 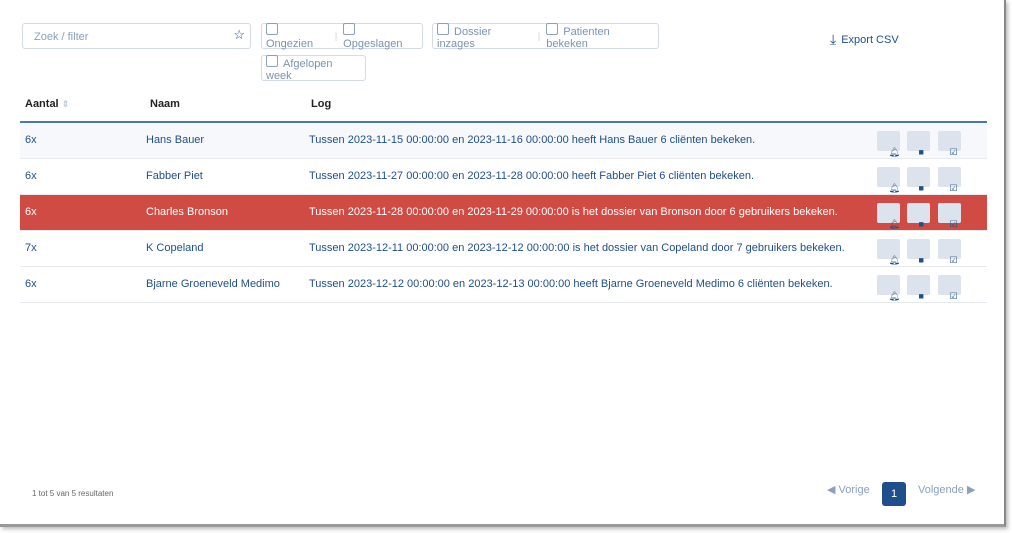 I want to click on export-csv-button: ⤓ Export CSV, so click(x=864, y=39).